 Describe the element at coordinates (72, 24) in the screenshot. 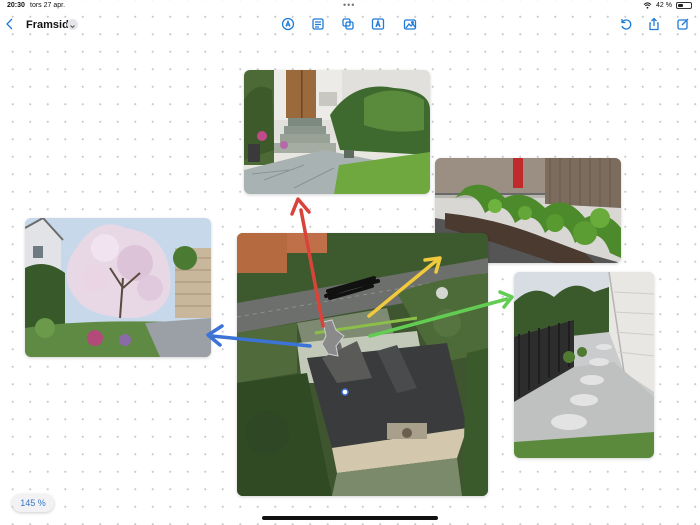

I see `chevron-down-icon` at that location.